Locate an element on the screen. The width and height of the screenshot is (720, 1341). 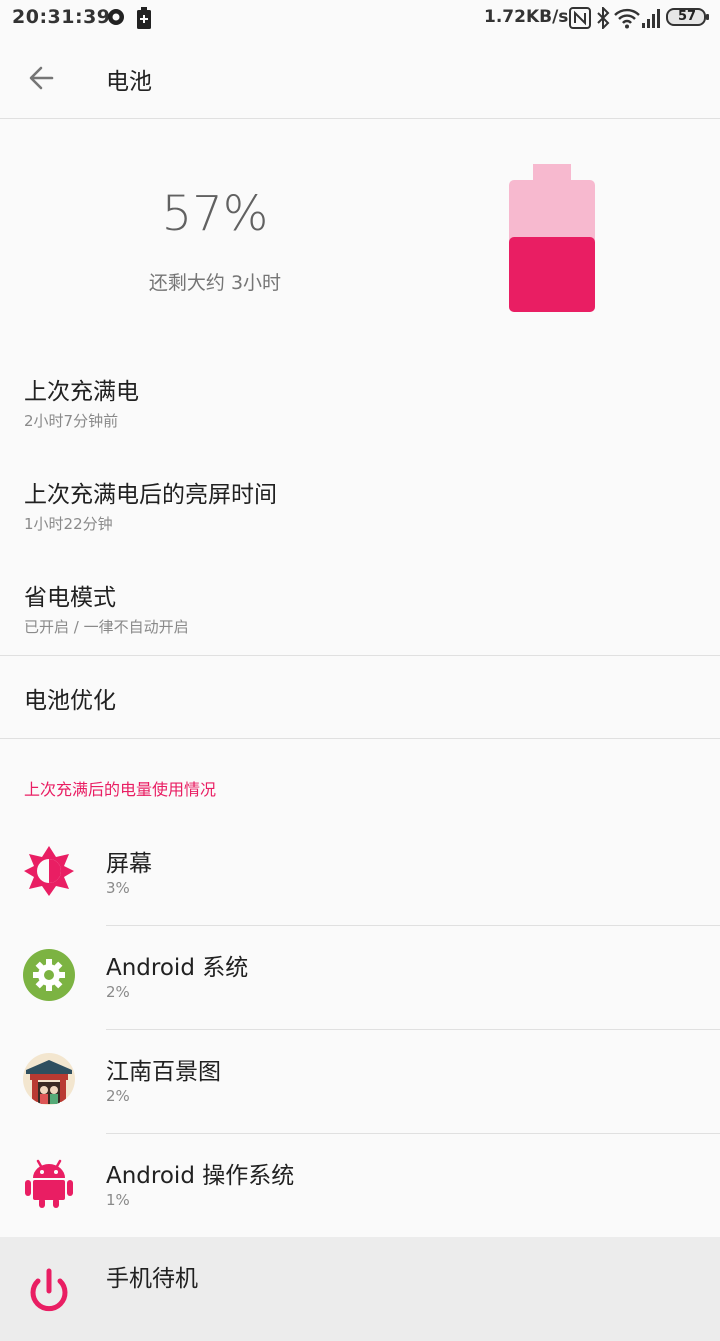
page-title: 电池 is located at coordinates (129, 82).